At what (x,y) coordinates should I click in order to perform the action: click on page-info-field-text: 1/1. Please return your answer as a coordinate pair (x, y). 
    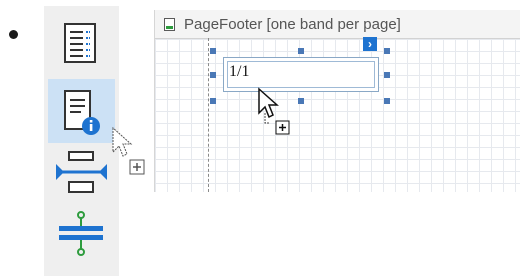
    Looking at the image, I should click on (239, 71).